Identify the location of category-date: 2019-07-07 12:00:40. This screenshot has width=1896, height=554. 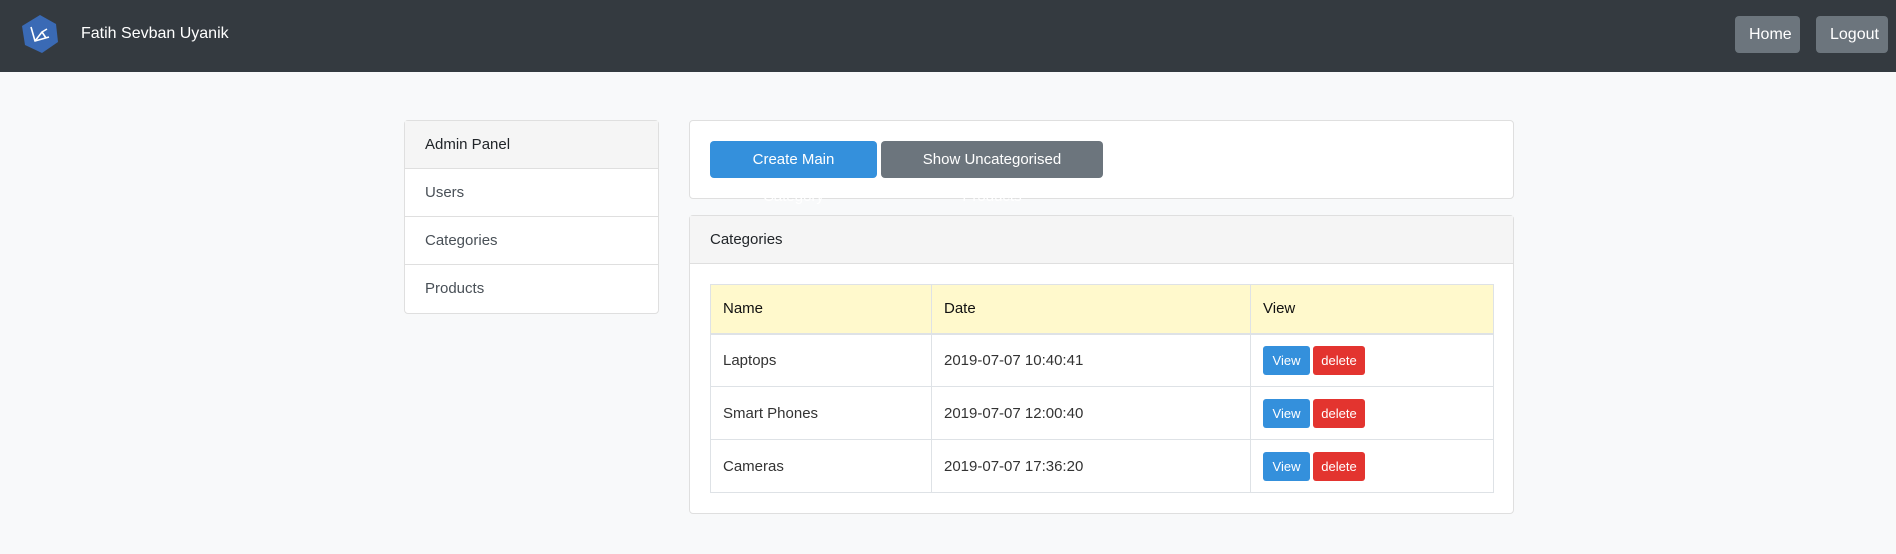
(1091, 413).